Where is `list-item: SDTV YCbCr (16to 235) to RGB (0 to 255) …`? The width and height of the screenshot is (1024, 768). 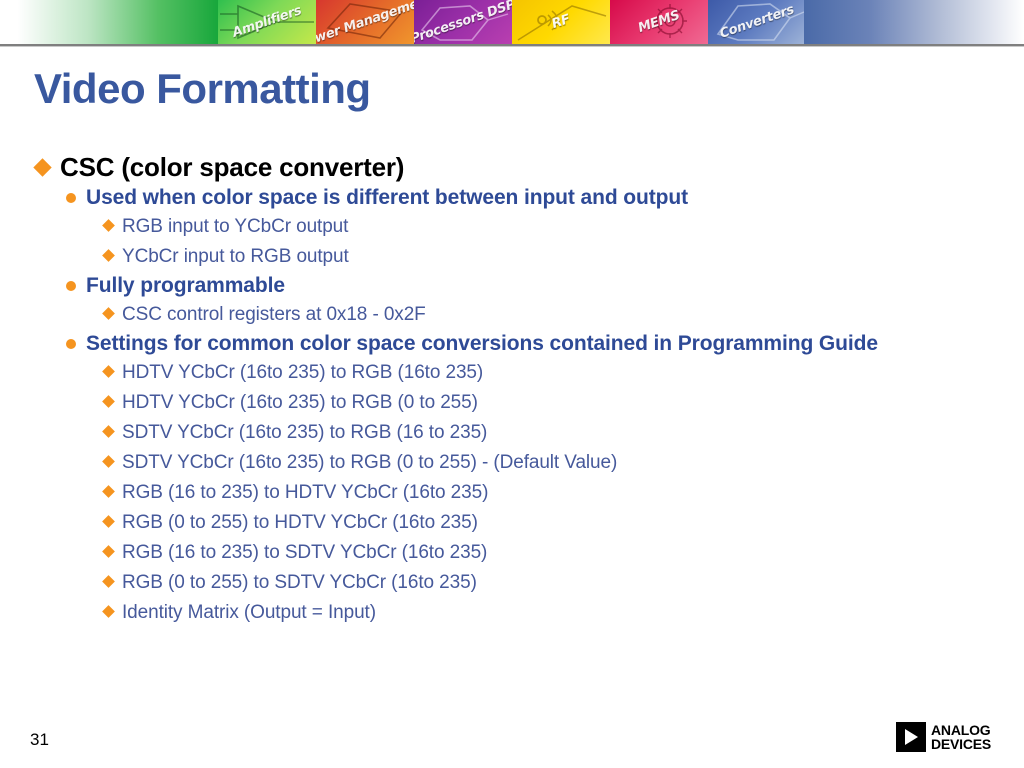
list-item: SDTV YCbCr (16to 235) to RGB (0 to 255) … is located at coordinates (549, 463).